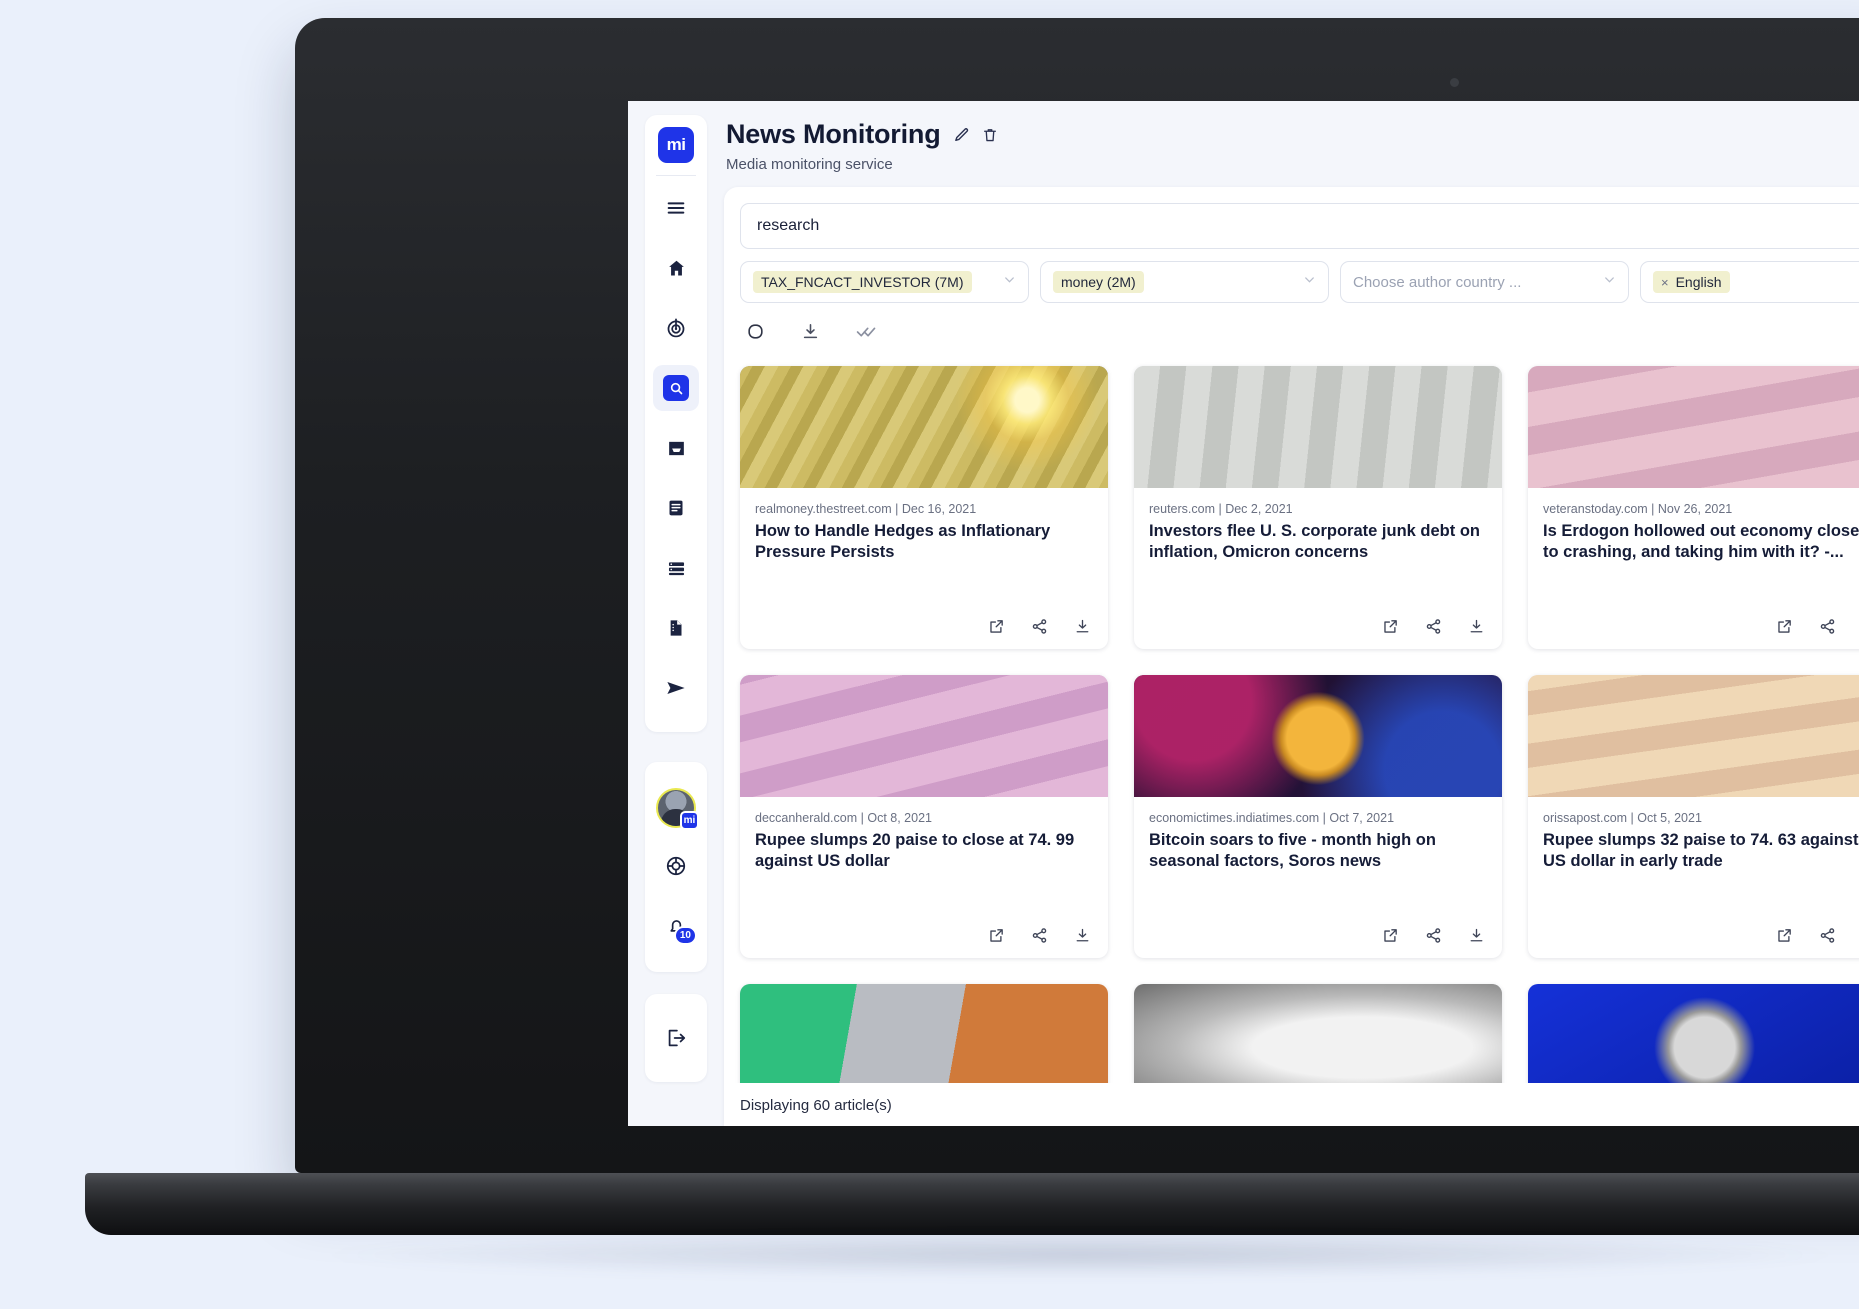  Describe the element at coordinates (676, 145) in the screenshot. I see `app-logo: mi` at that location.